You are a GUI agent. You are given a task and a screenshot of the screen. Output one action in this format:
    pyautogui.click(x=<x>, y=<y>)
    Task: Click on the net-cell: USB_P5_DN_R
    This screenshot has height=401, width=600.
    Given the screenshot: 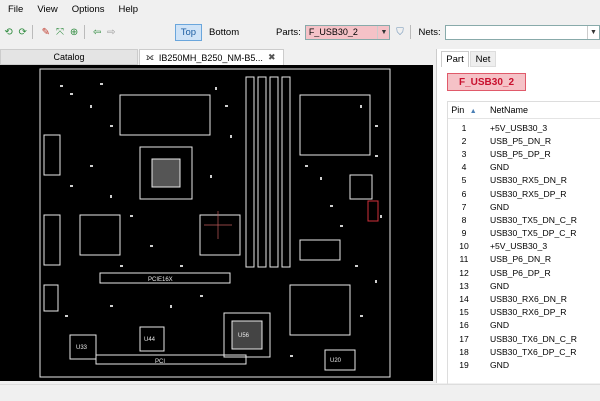 What is the action you would take?
    pyautogui.click(x=521, y=140)
    